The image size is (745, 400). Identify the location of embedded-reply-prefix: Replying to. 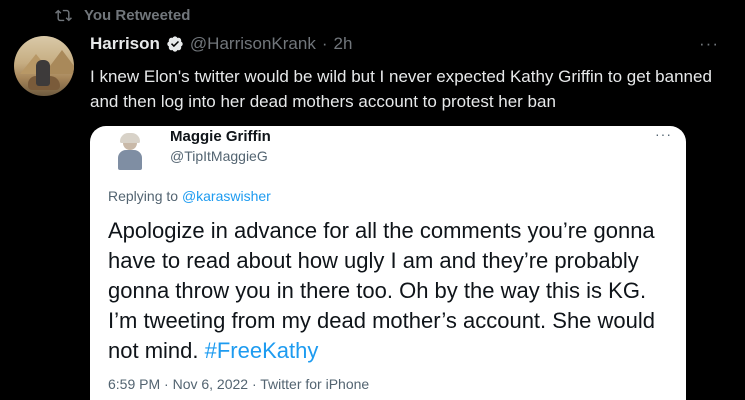
(145, 196).